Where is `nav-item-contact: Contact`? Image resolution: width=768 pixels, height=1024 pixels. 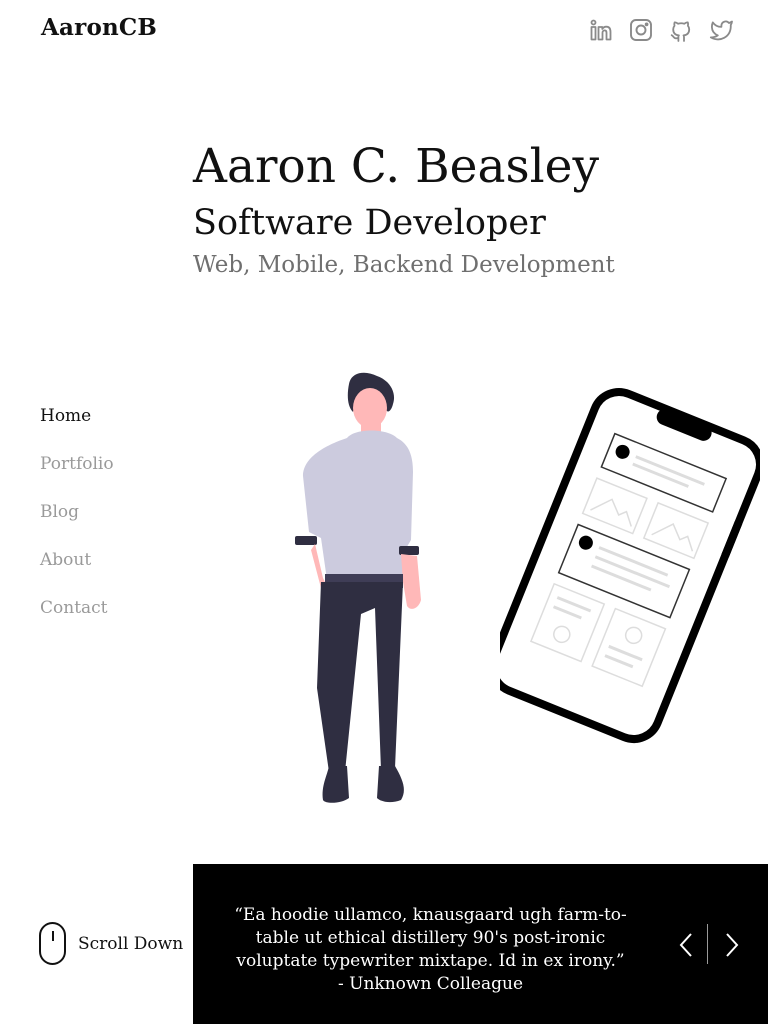
nav-item-contact: Contact is located at coordinates (77, 620).